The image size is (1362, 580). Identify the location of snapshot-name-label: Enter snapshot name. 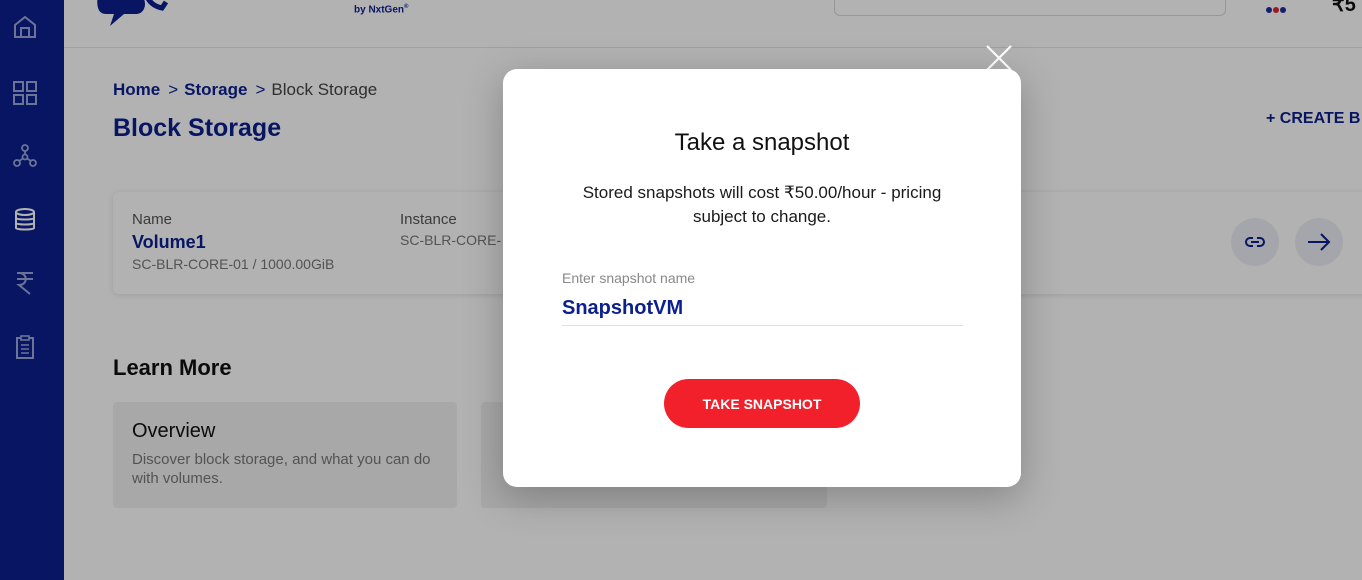
(629, 278).